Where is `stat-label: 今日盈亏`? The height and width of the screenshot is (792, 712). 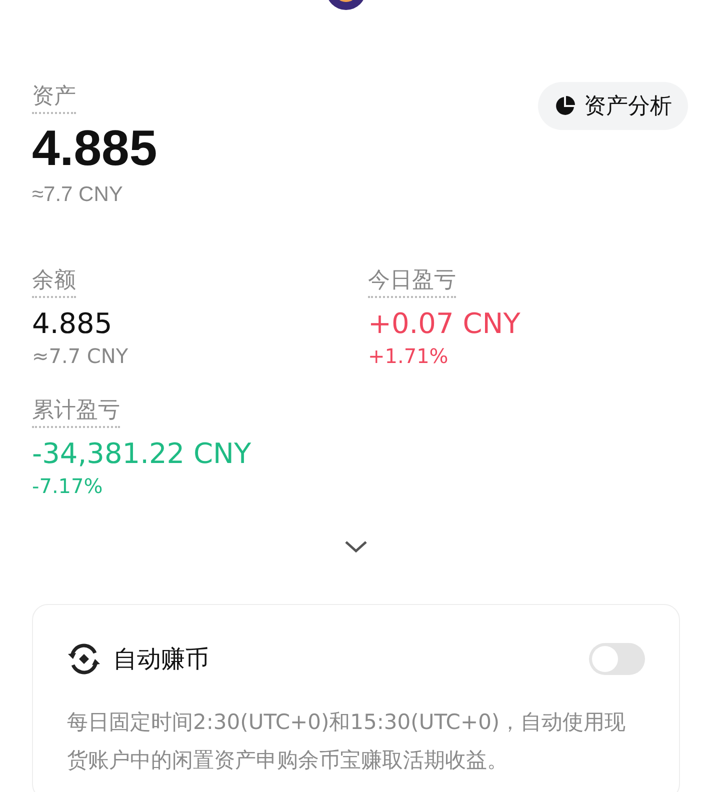
stat-label: 今日盈亏 is located at coordinates (412, 282).